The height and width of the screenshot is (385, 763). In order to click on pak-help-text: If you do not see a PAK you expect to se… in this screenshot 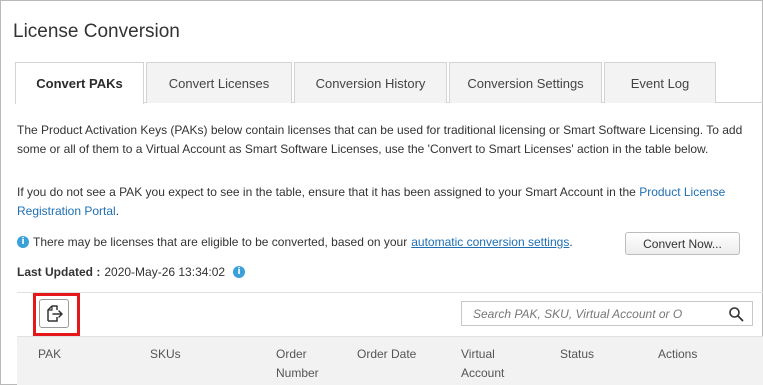, I will do `click(326, 192)`.